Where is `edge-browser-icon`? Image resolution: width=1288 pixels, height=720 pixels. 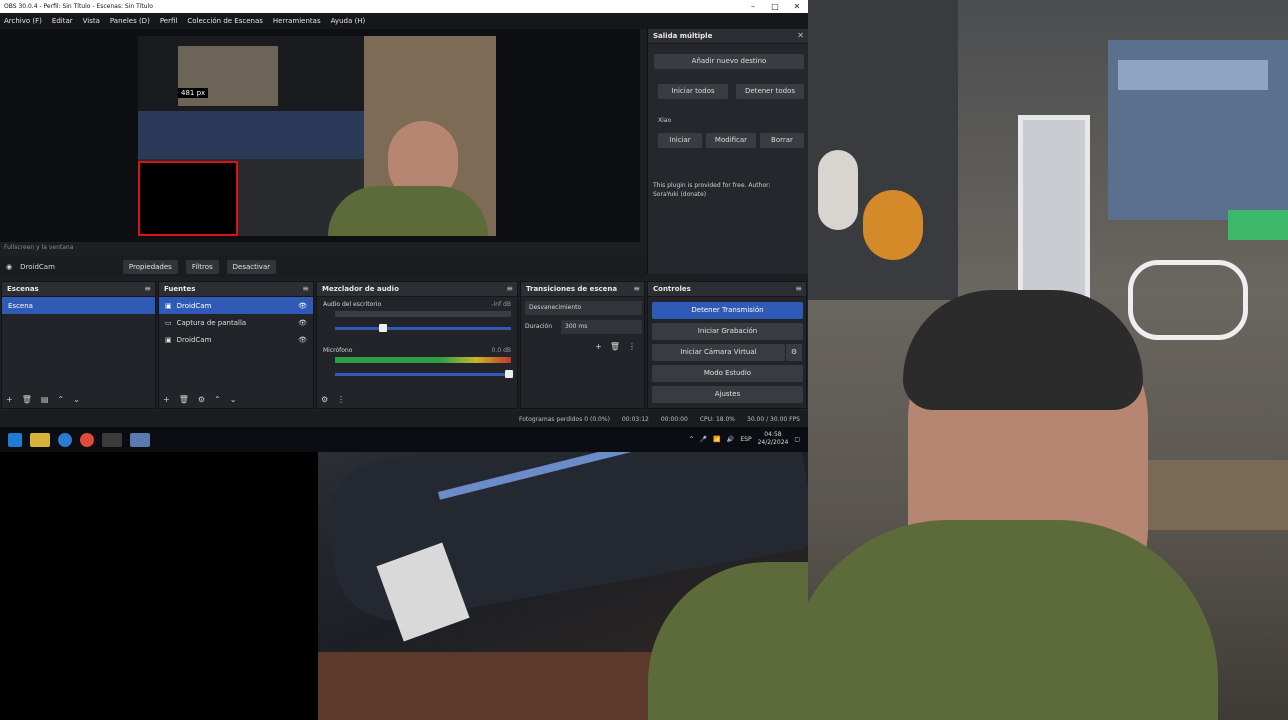 edge-browser-icon is located at coordinates (65, 439).